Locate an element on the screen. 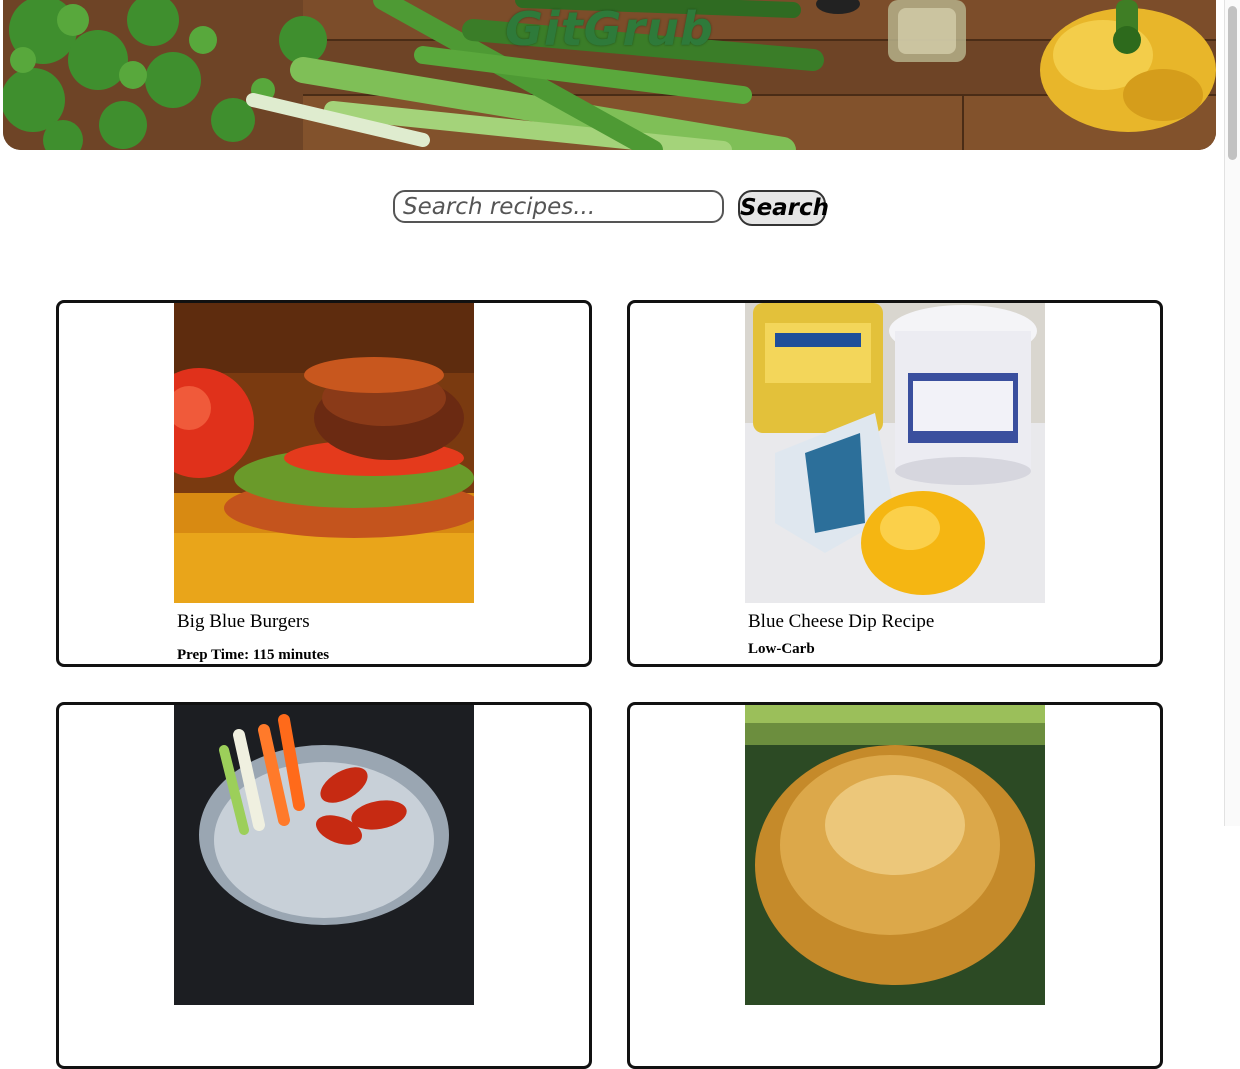  recipe-prep-time: Prep Time: 115 minutes is located at coordinates (253, 655).